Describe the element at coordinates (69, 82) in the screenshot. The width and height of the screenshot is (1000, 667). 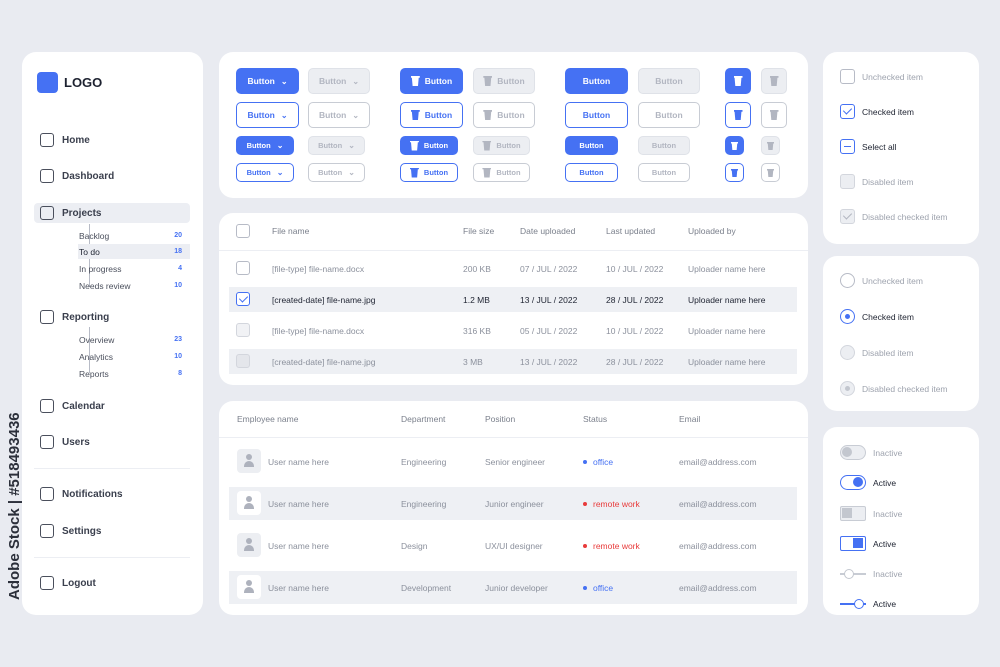
I see `logo: LOGO` at that location.